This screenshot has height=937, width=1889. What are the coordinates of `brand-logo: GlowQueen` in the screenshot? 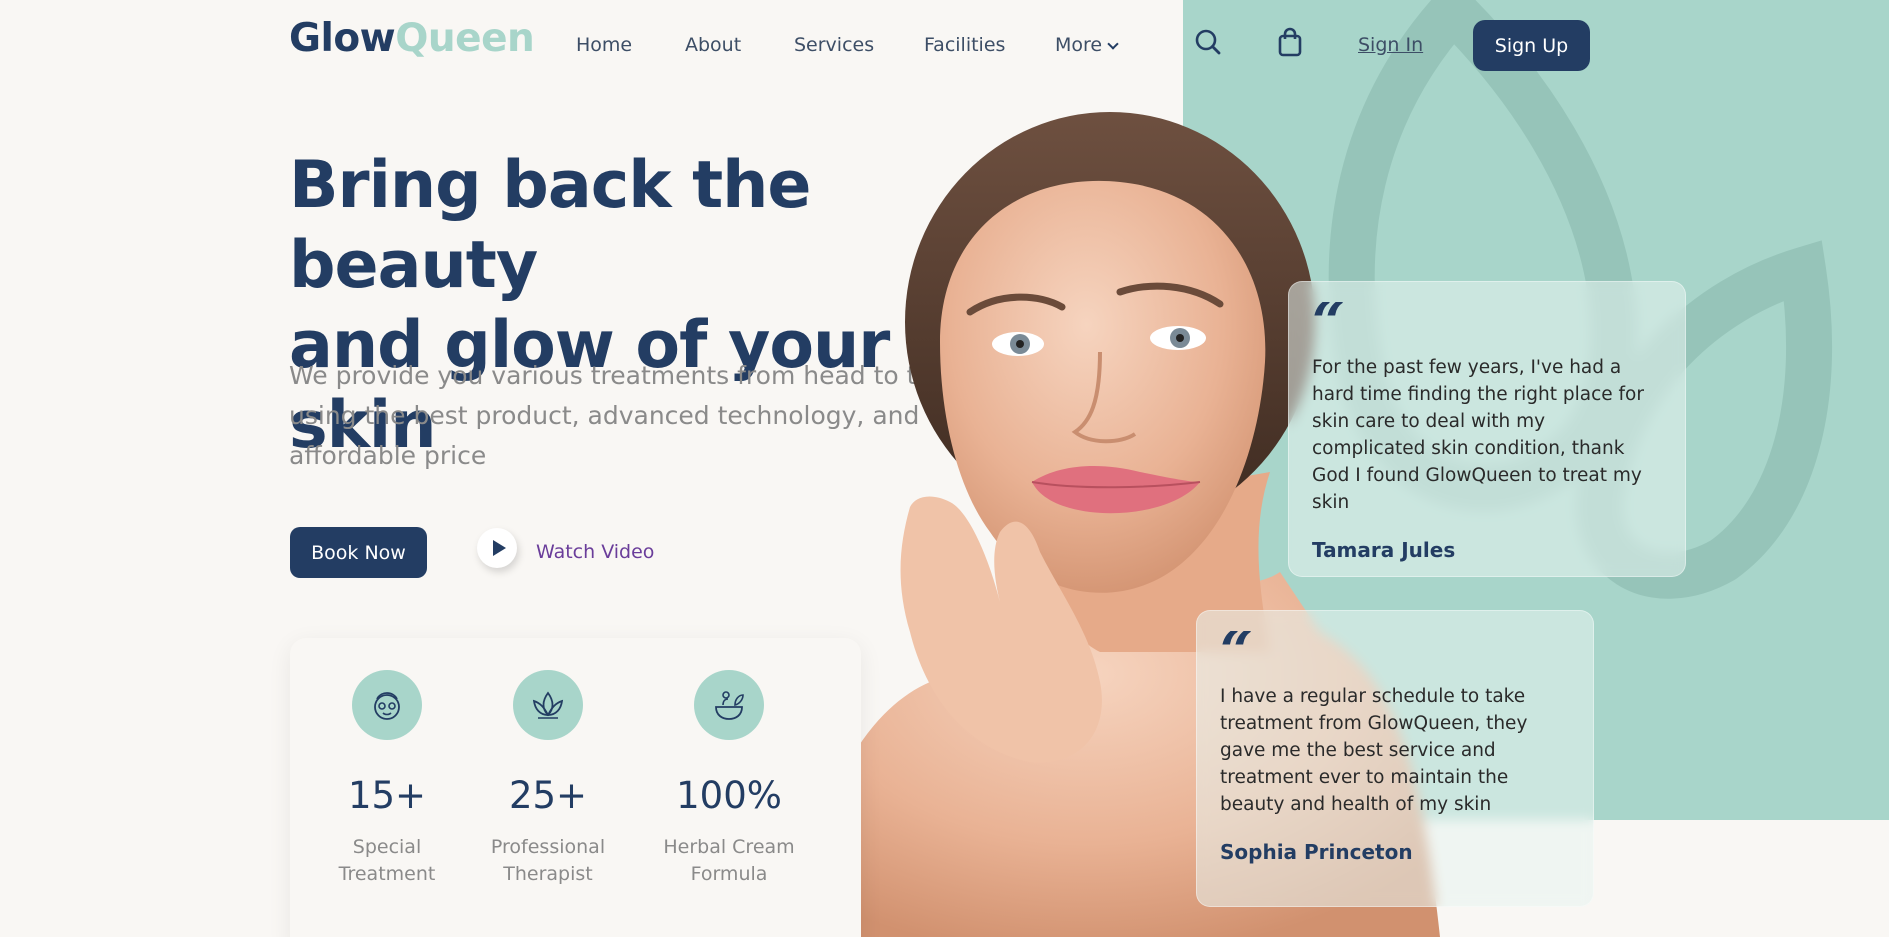 It's located at (412, 38).